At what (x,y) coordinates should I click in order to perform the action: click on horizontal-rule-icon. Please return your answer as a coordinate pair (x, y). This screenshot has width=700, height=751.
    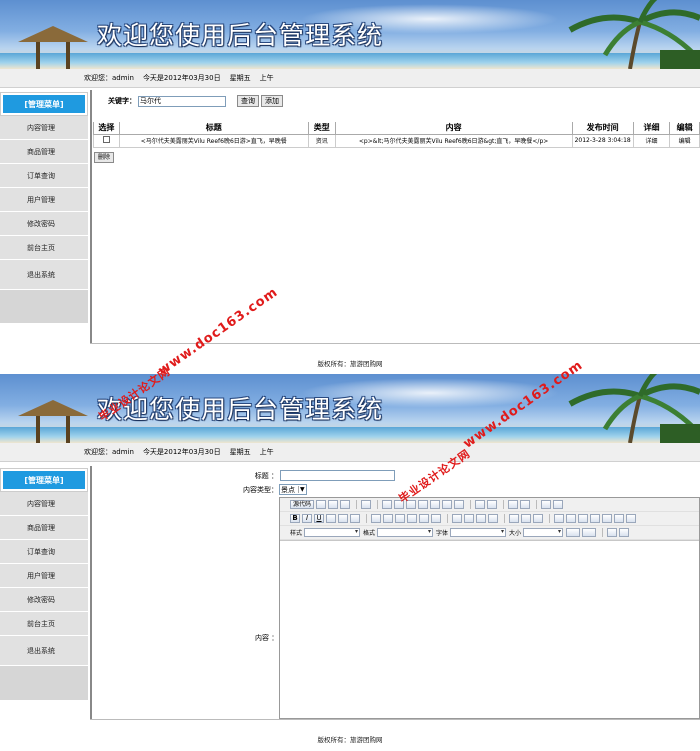
    Looking at the image, I should click on (595, 518).